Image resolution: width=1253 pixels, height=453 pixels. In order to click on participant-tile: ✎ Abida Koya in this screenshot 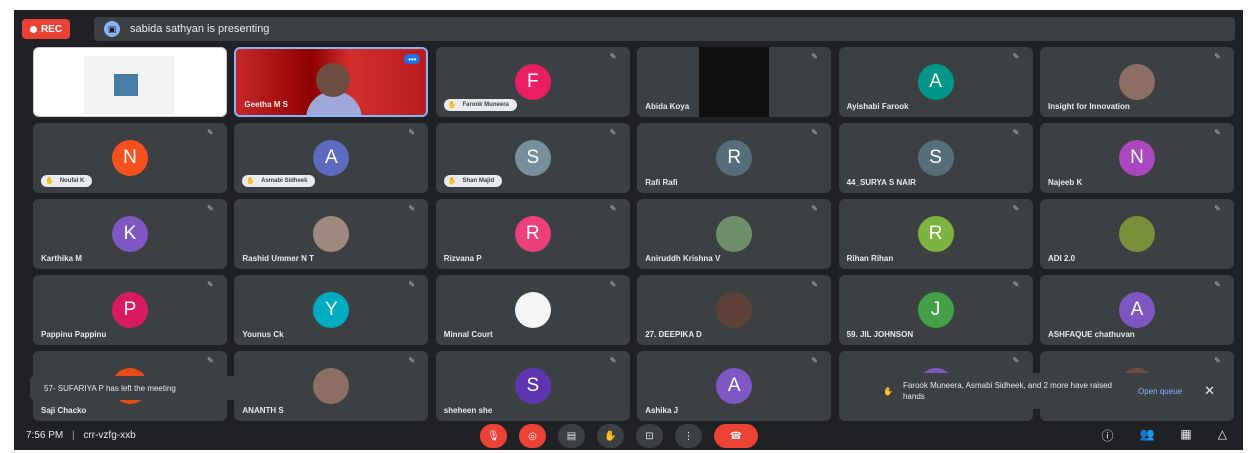, I will do `click(734, 82)`.